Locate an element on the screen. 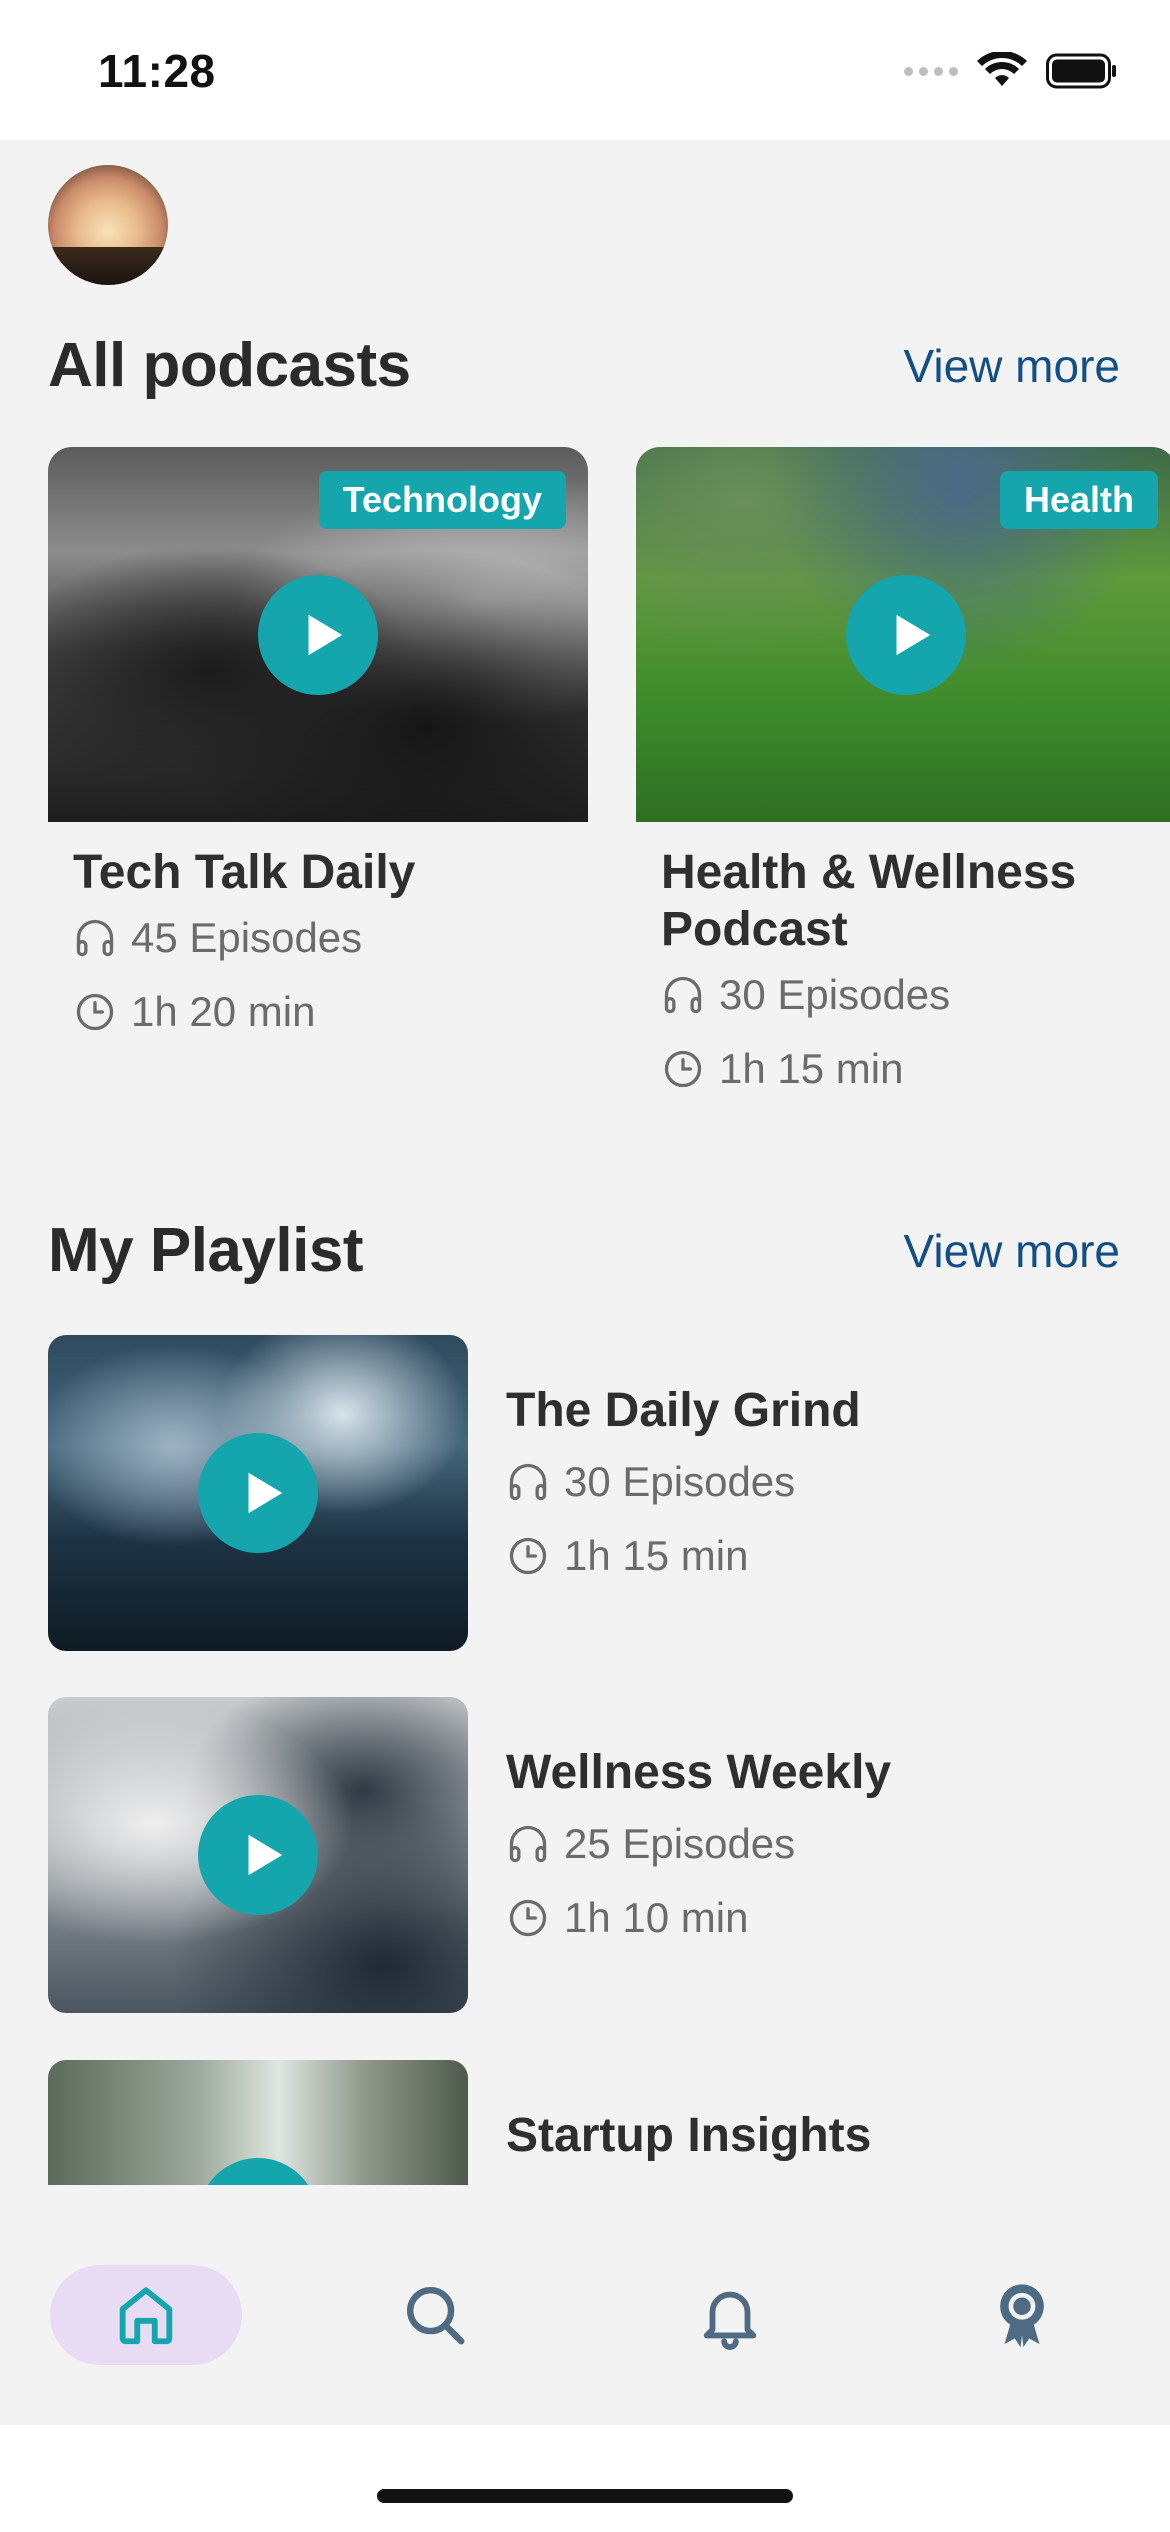 This screenshot has width=1170, height=2532. episodes-count: 25 Episodes is located at coordinates (680, 1843).